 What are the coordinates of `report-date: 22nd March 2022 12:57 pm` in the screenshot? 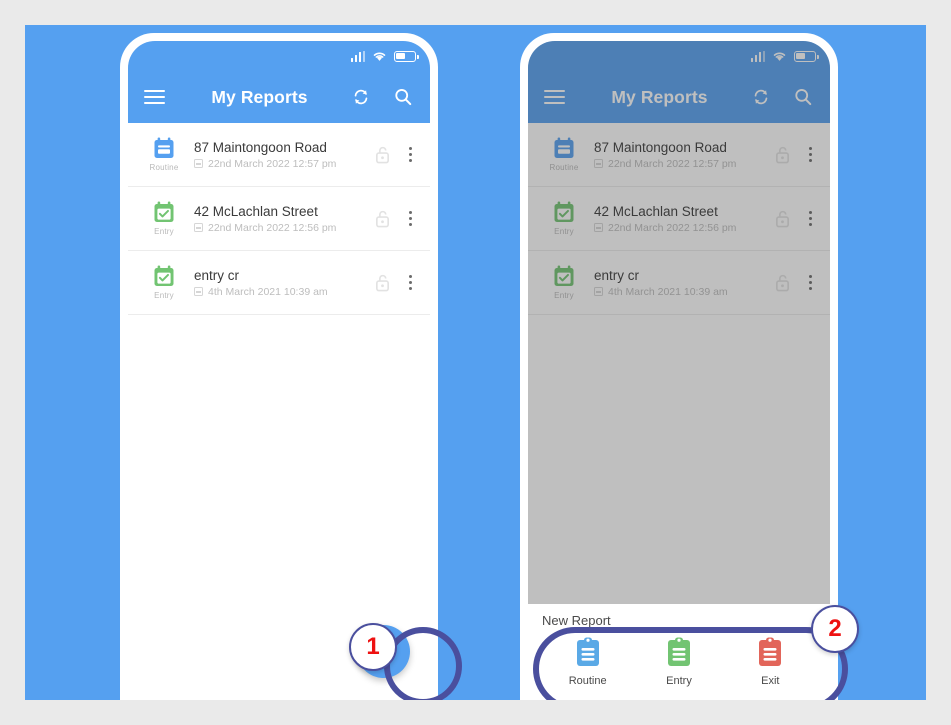 It's located at (681, 164).